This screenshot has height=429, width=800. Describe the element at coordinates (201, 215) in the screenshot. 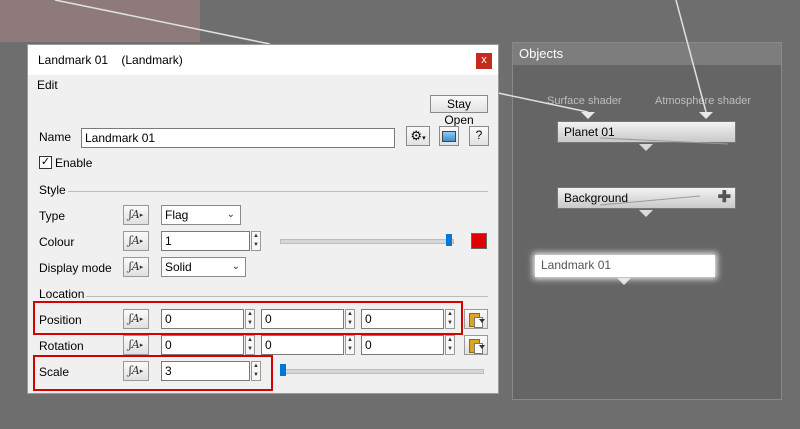

I see `type-select: Flag ⌄` at that location.